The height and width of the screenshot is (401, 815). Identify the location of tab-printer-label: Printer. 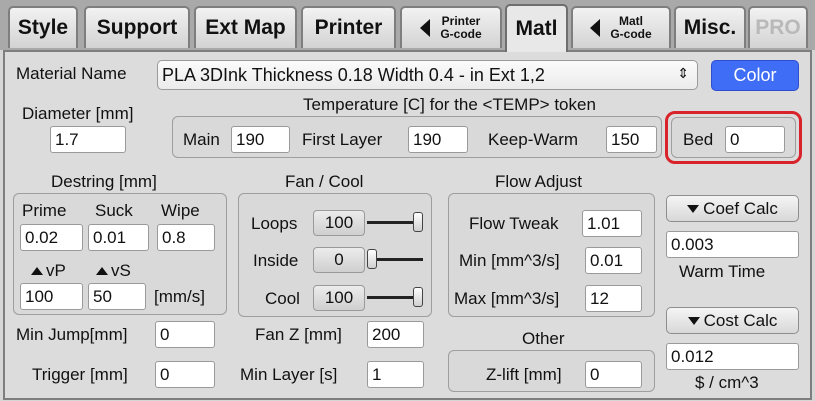
(348, 27).